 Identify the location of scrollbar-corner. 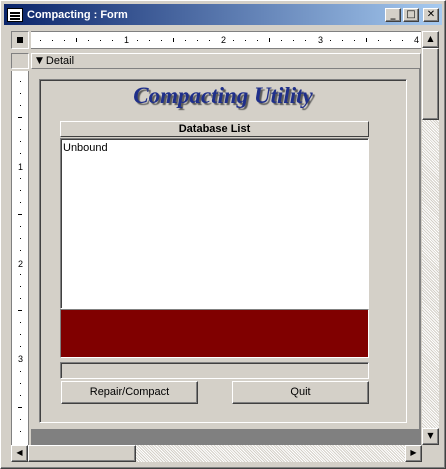
(430, 453).